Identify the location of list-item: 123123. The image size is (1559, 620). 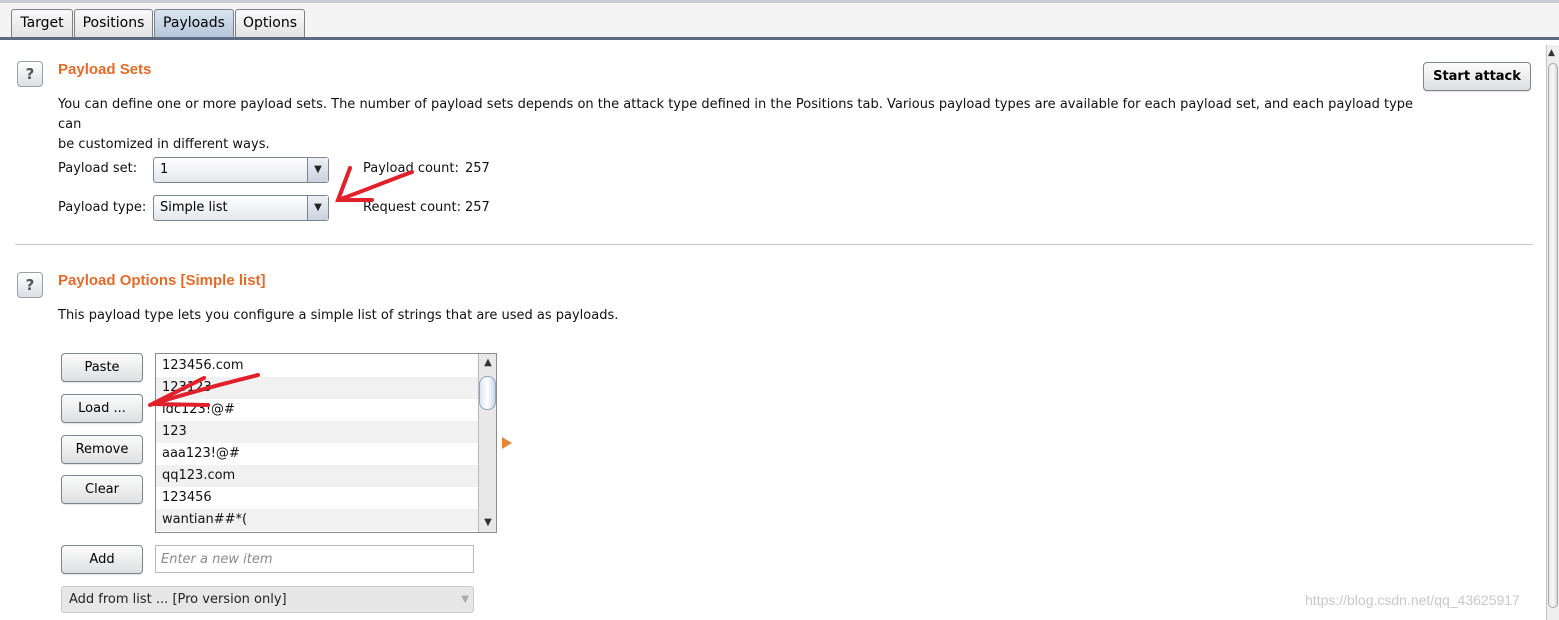
(317, 388).